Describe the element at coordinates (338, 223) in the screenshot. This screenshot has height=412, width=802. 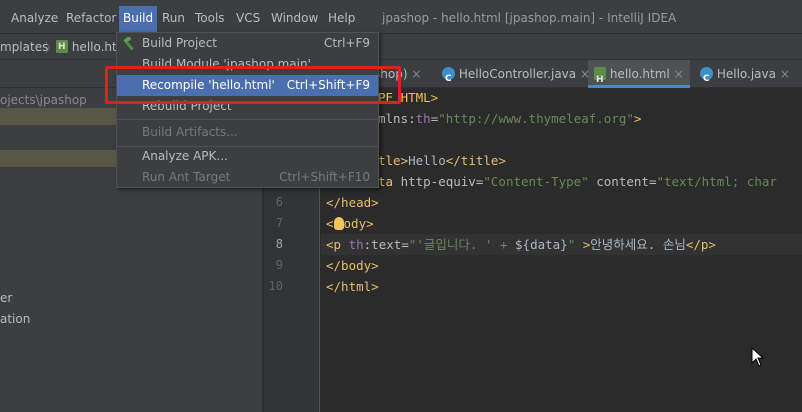
I see `intention-bulb-icon` at that location.